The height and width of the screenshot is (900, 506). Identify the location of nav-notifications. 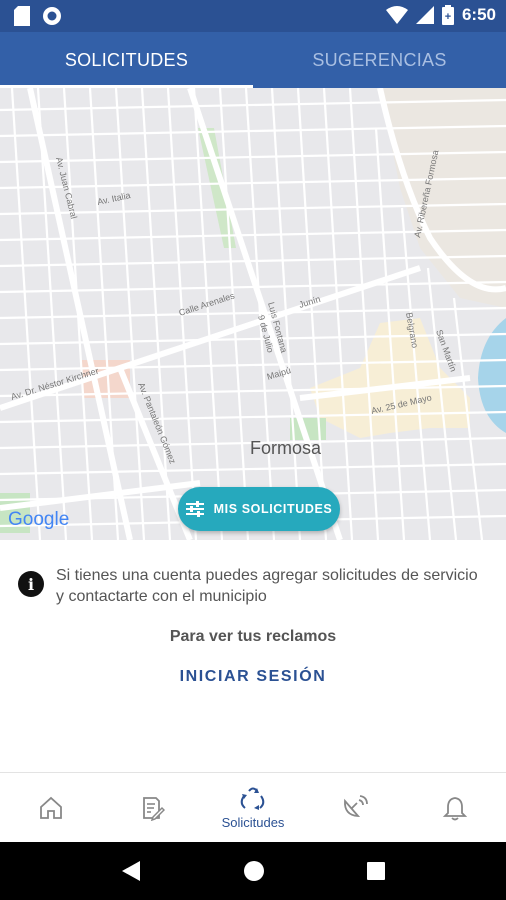
(455, 807).